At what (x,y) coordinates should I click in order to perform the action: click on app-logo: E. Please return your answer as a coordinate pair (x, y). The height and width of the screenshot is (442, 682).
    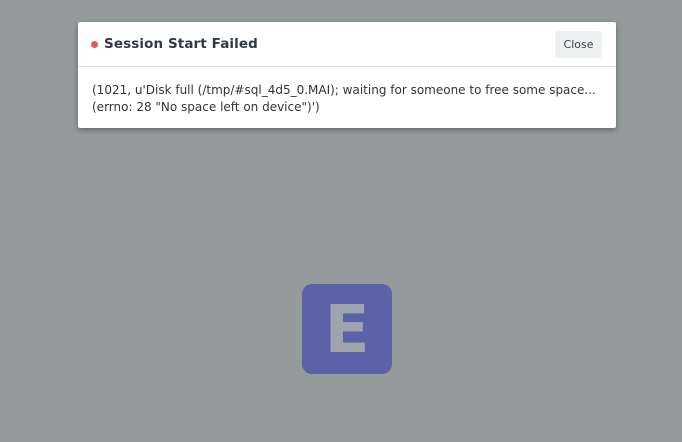
    Looking at the image, I should click on (347, 329).